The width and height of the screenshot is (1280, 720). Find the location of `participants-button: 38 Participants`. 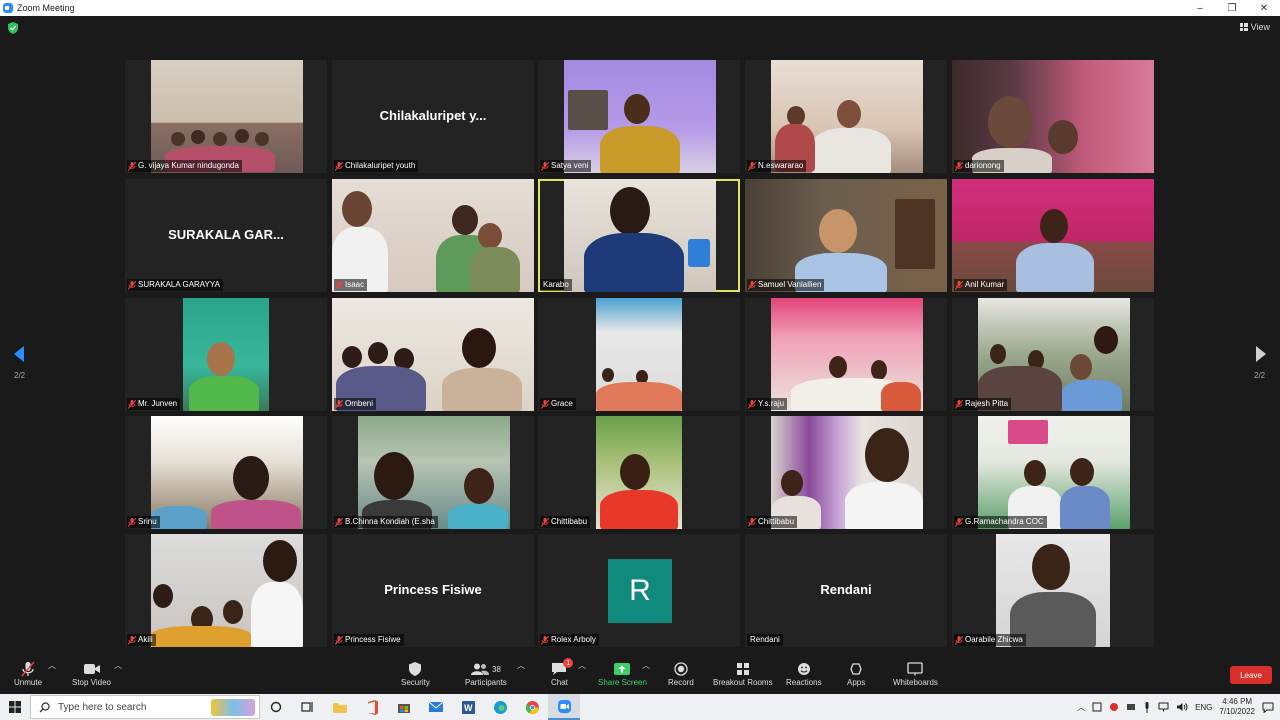

participants-button: 38 Participants is located at coordinates (486, 673).